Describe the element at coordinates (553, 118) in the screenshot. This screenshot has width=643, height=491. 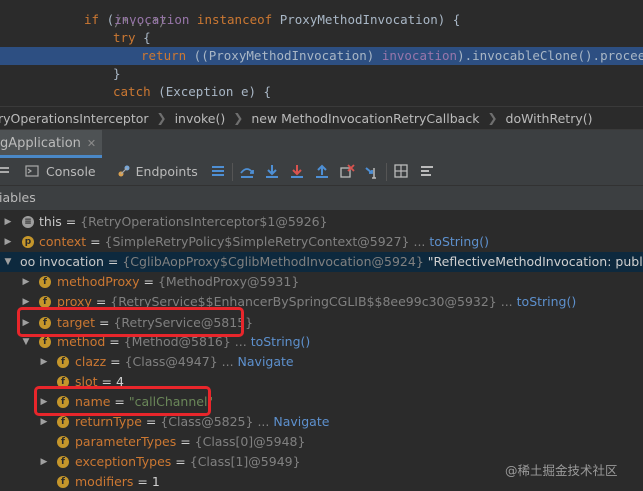
I see `breadcrumb-item-dowithretry: doWithRetry()` at that location.